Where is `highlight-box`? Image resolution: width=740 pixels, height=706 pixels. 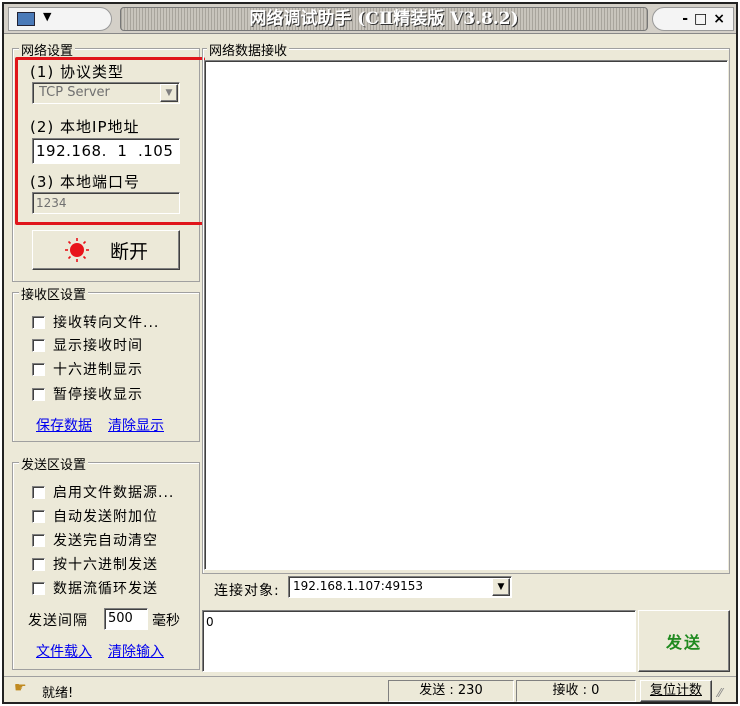 highlight-box is located at coordinates (110, 141).